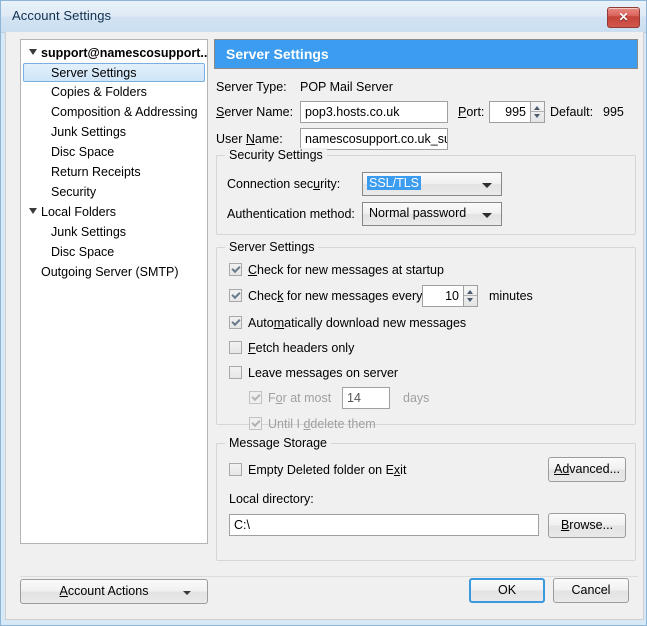  What do you see at coordinates (416, 398) in the screenshot?
I see `days-label: days` at bounding box center [416, 398].